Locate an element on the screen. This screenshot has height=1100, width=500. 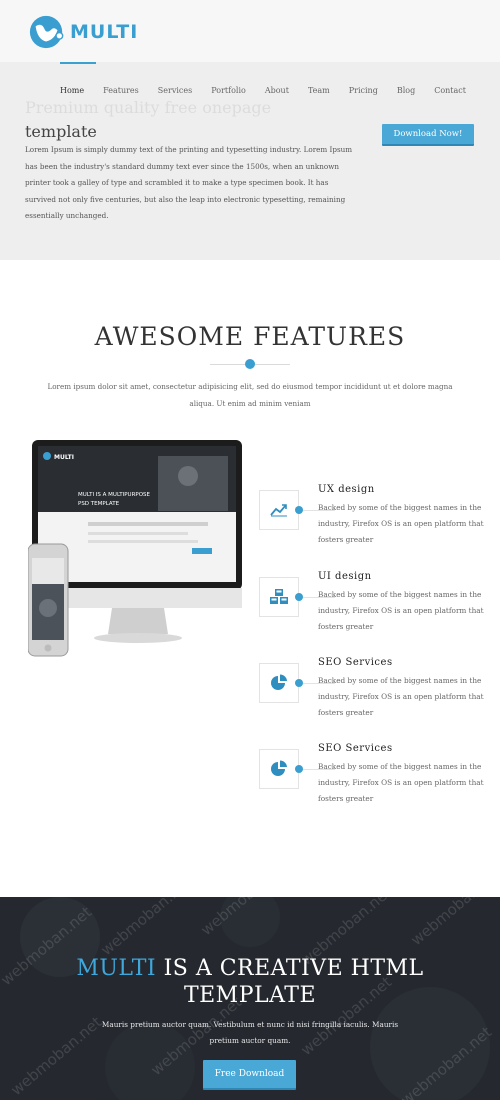
nav-item-features: Features is located at coordinates (121, 90).